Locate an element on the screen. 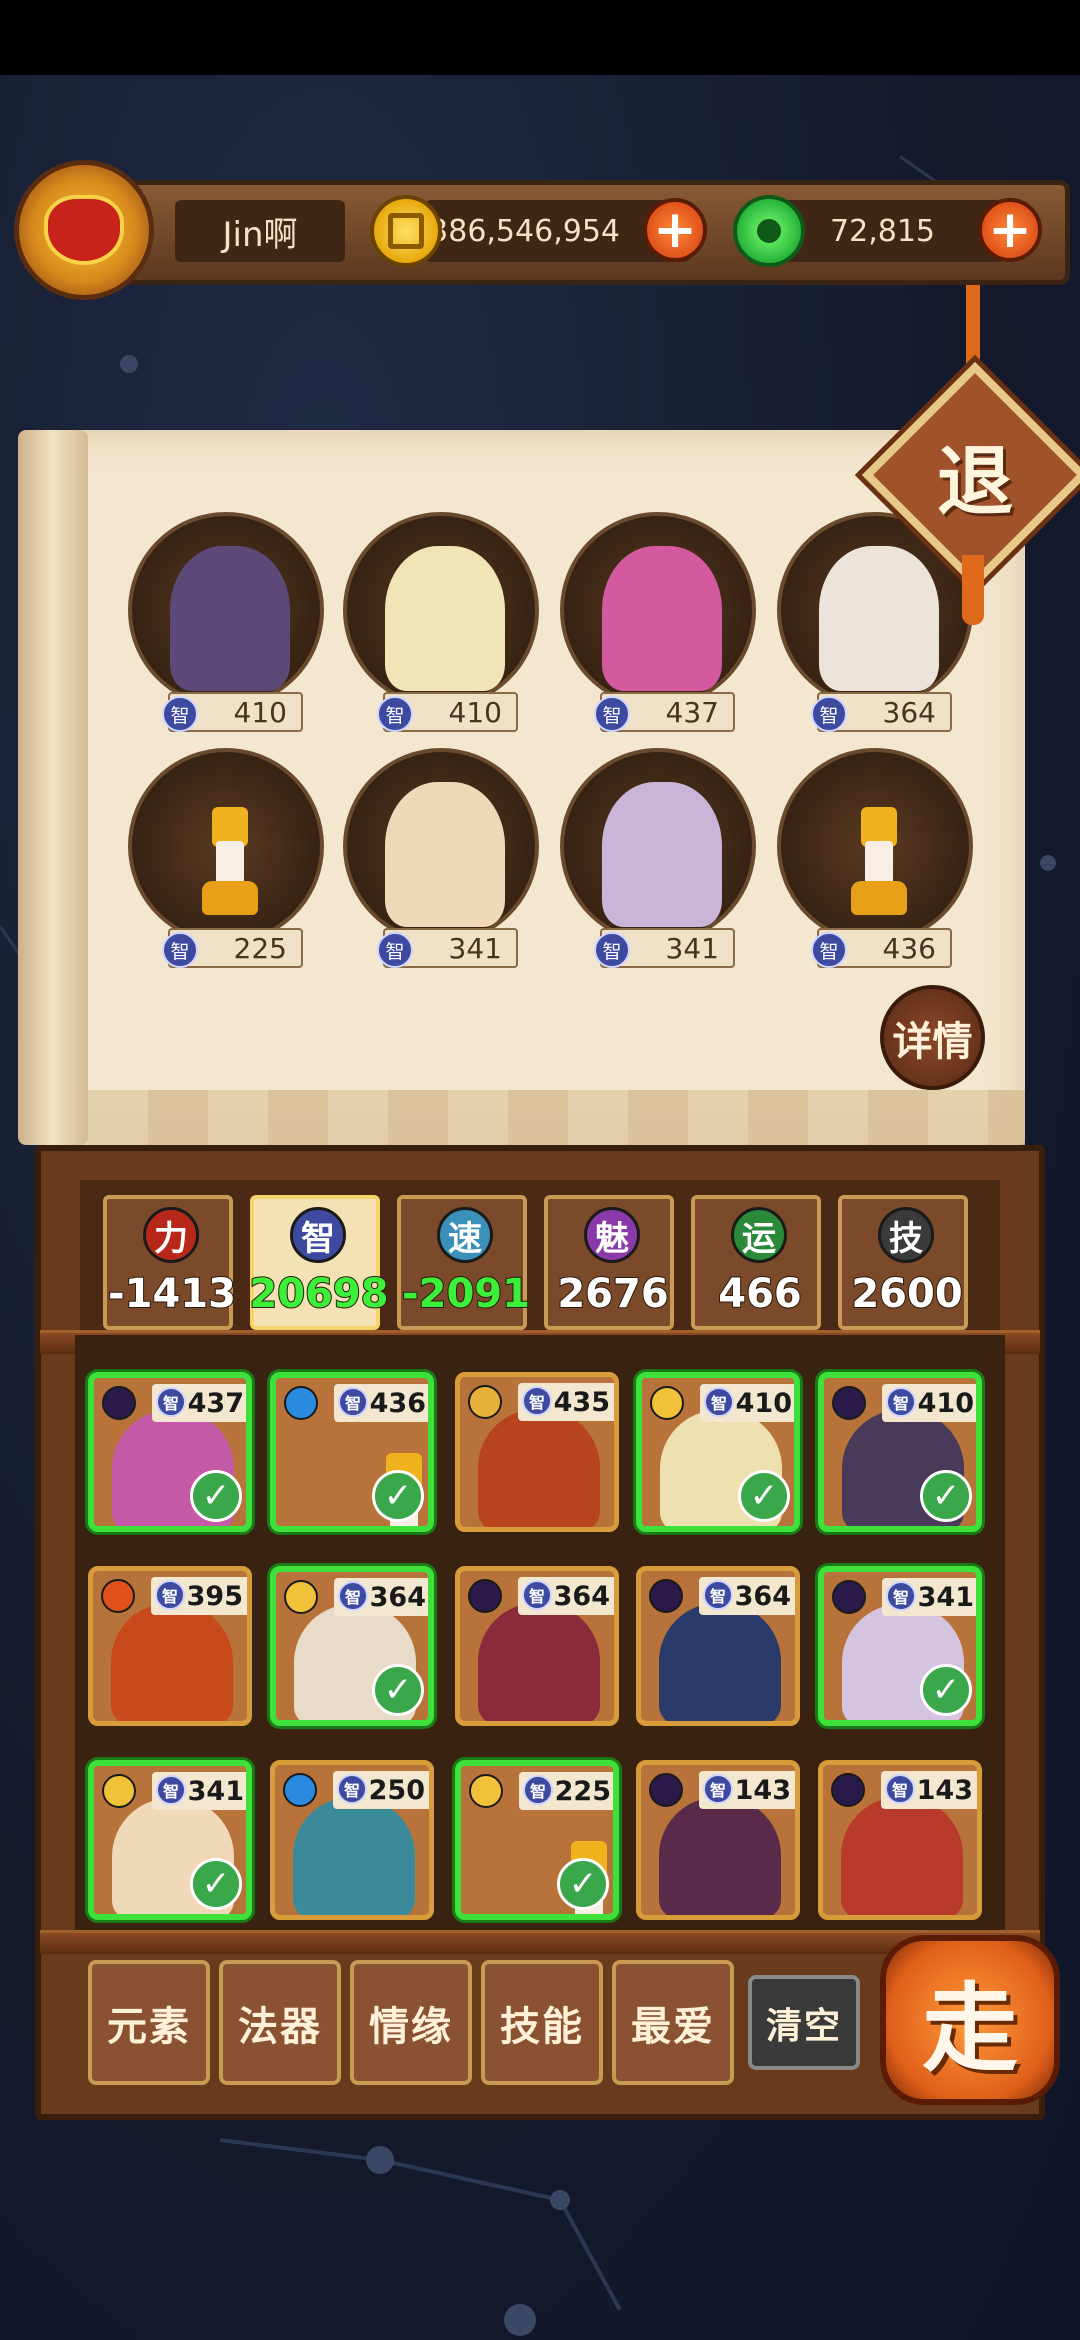 This screenshot has height=2340, width=1080. attribute-value: 20698 is located at coordinates (318, 1294).